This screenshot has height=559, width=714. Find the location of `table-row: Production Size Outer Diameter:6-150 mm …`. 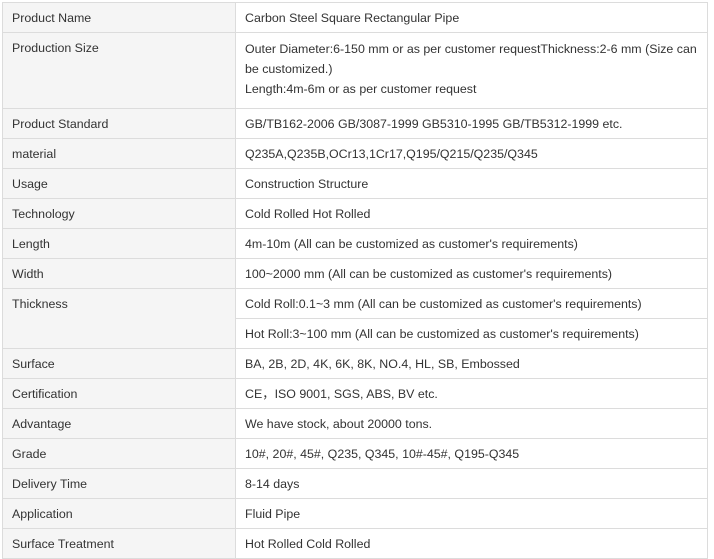

table-row: Production Size Outer Diameter:6-150 mm … is located at coordinates (355, 70).